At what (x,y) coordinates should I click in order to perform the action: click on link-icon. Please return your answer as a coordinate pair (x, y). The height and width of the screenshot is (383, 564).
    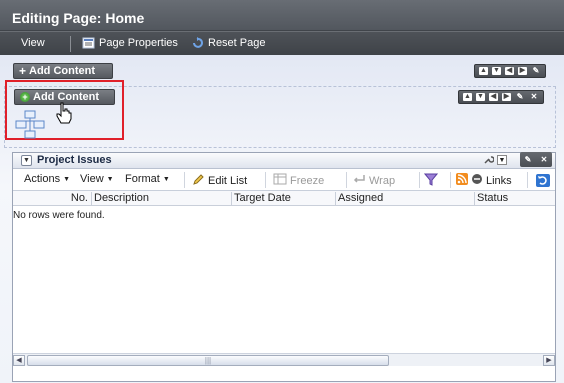
    Looking at the image, I should click on (477, 180).